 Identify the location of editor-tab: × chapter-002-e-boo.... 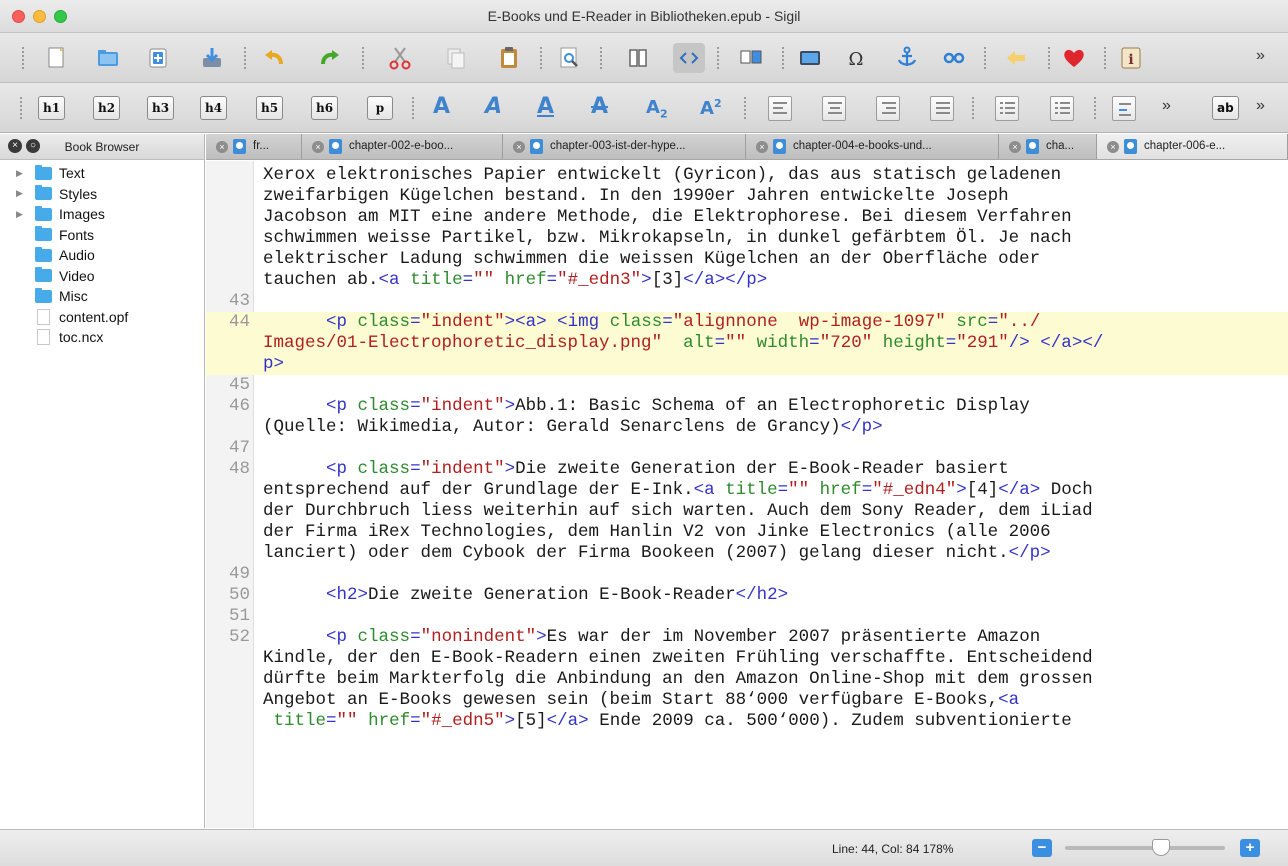
(402, 146).